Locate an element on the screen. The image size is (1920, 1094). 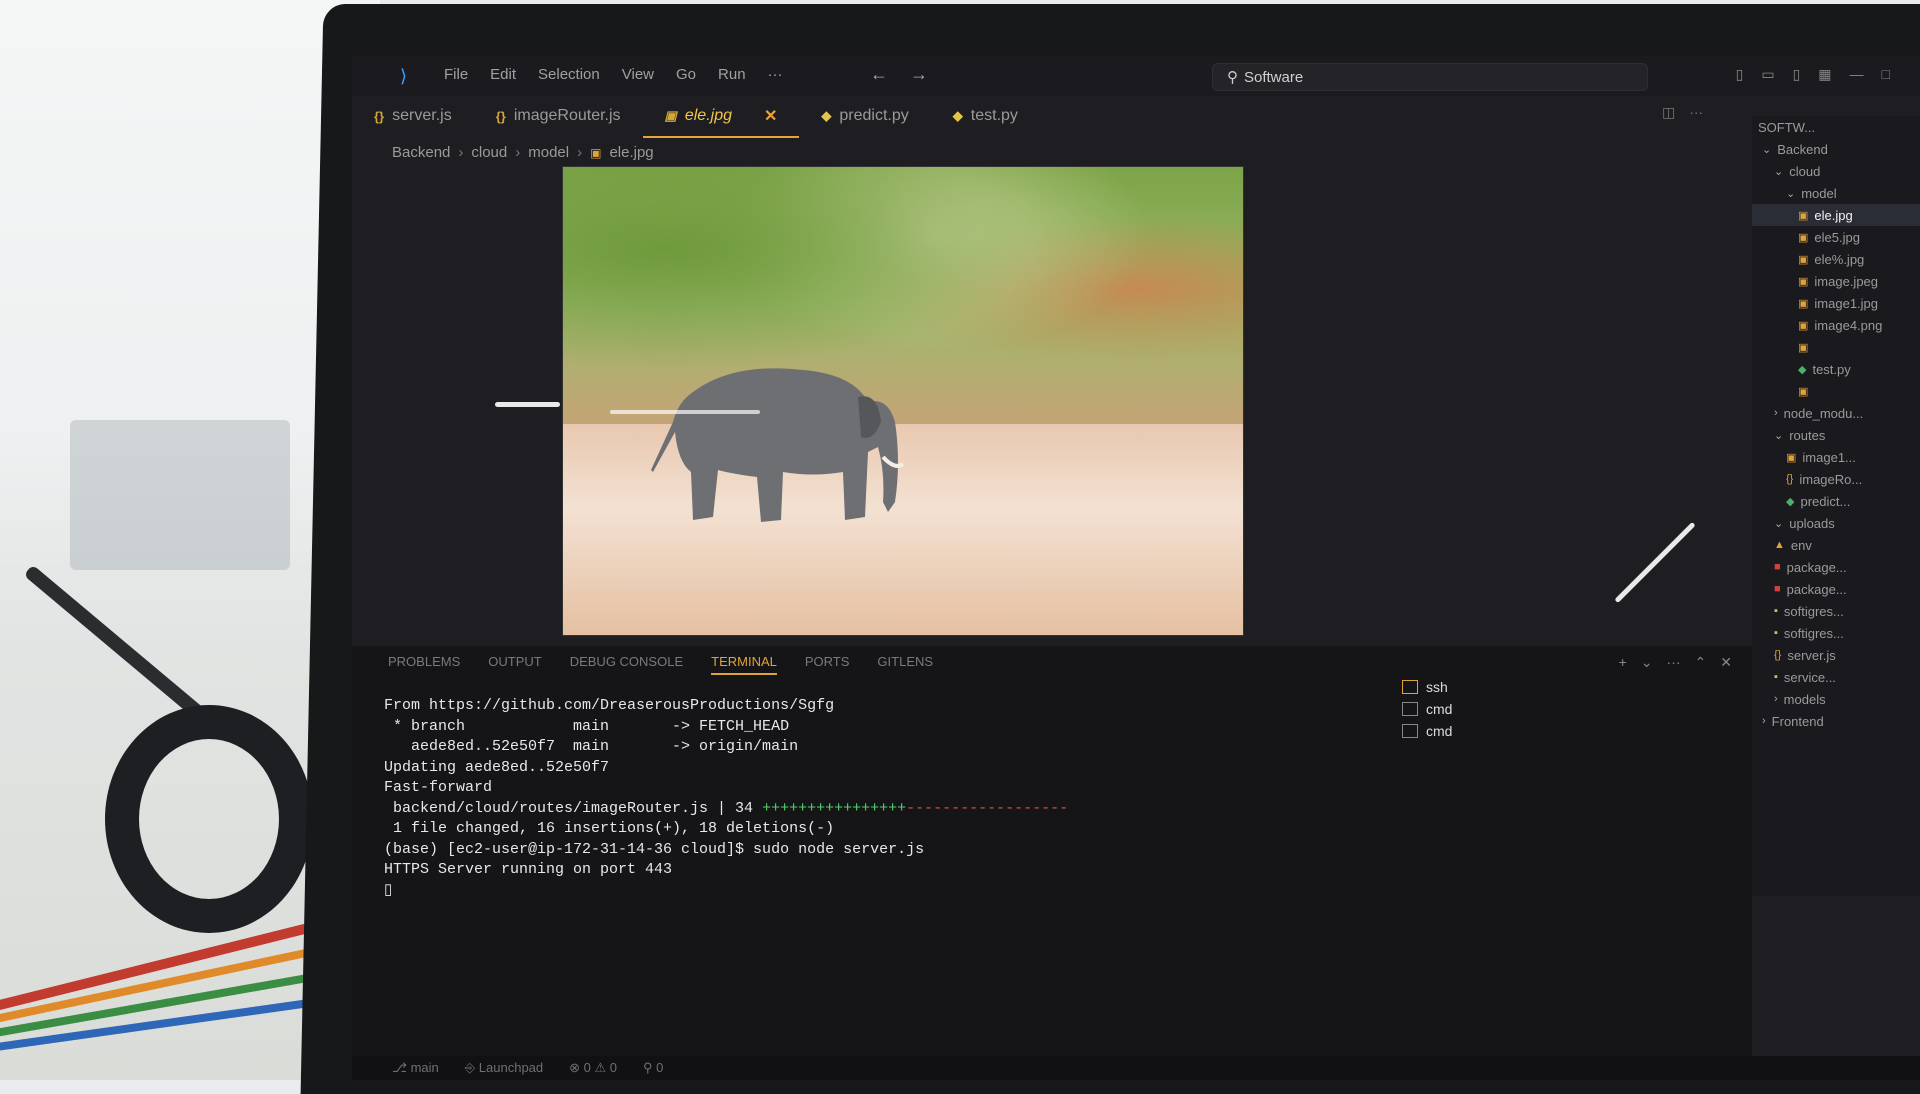
launchpad-icon: ⎆ is located at coordinates (471, 1067).